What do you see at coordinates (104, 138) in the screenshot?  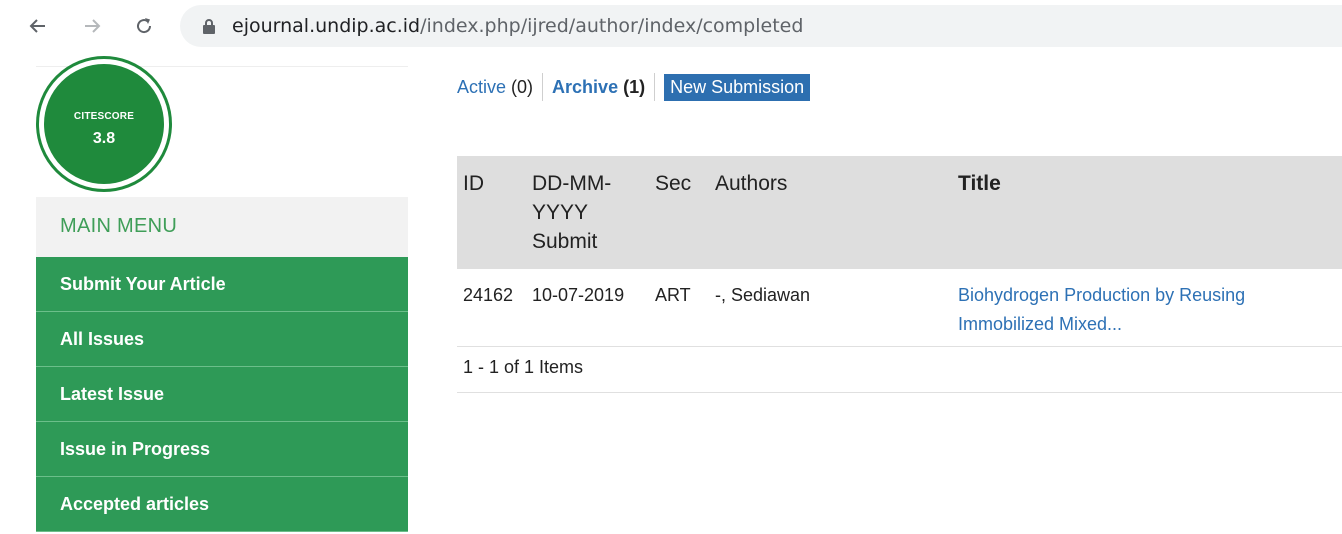 I see `citescore-value: 3.8` at bounding box center [104, 138].